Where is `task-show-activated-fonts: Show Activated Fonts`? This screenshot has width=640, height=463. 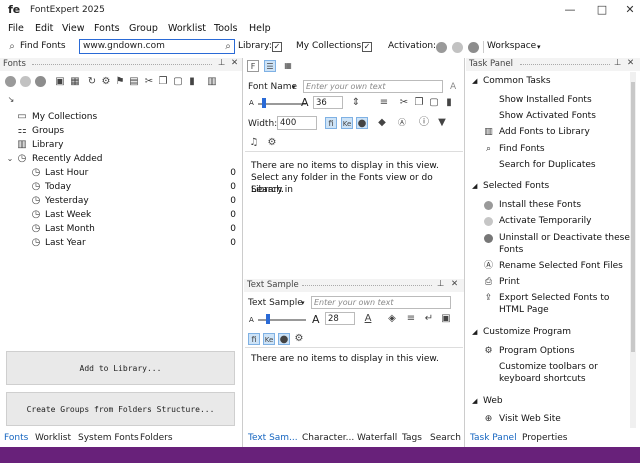
task-show-activated-fonts: Show Activated Fonts is located at coordinates (547, 117).